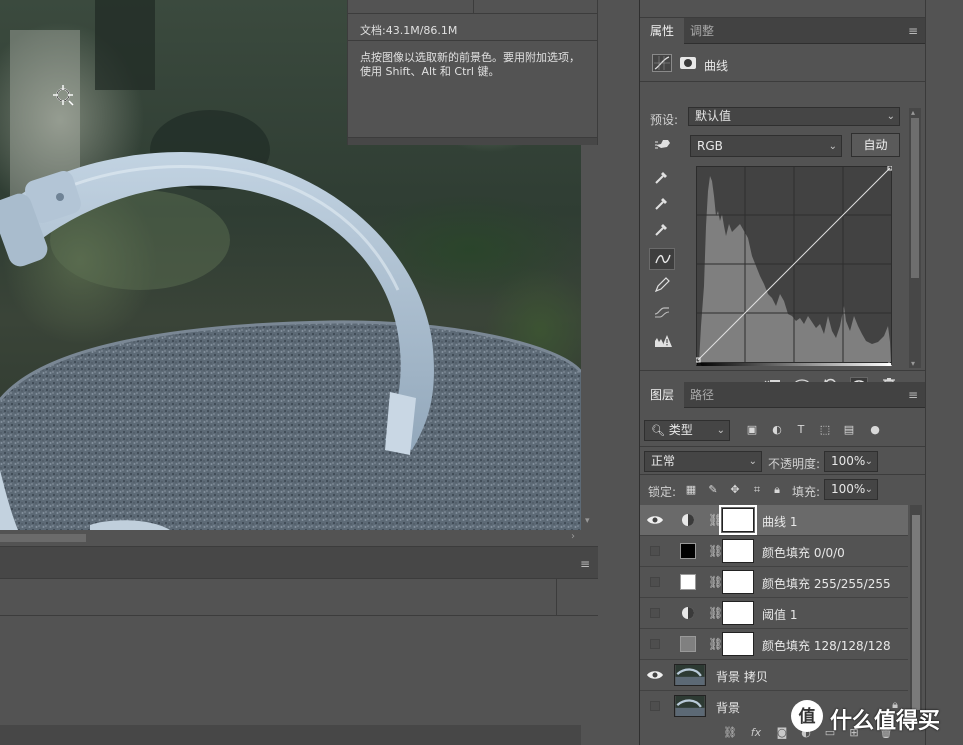  I want to click on lock-label: 锁定:, so click(662, 492).